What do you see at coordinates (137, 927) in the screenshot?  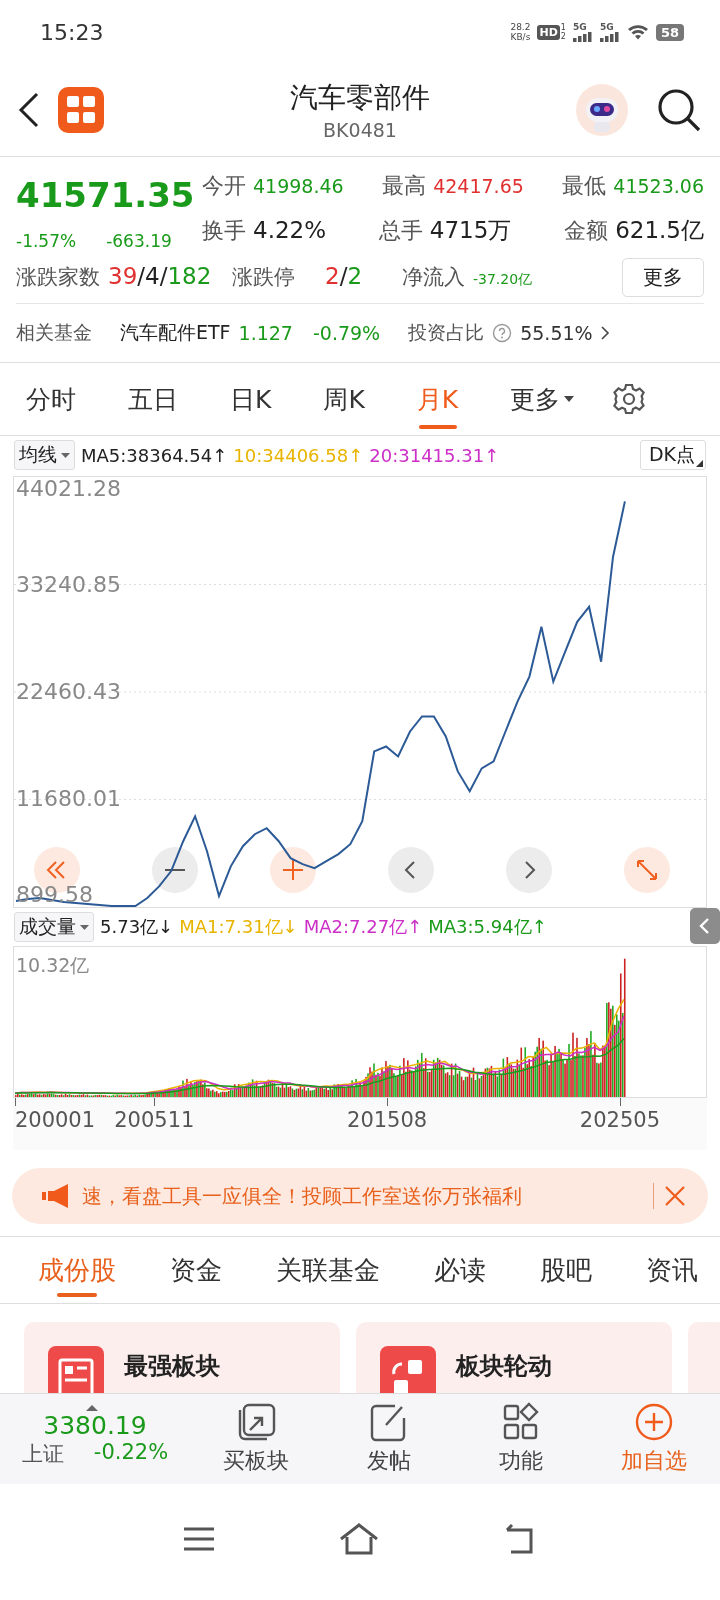 I see `volume-indicator-value: 5.73亿↓` at bounding box center [137, 927].